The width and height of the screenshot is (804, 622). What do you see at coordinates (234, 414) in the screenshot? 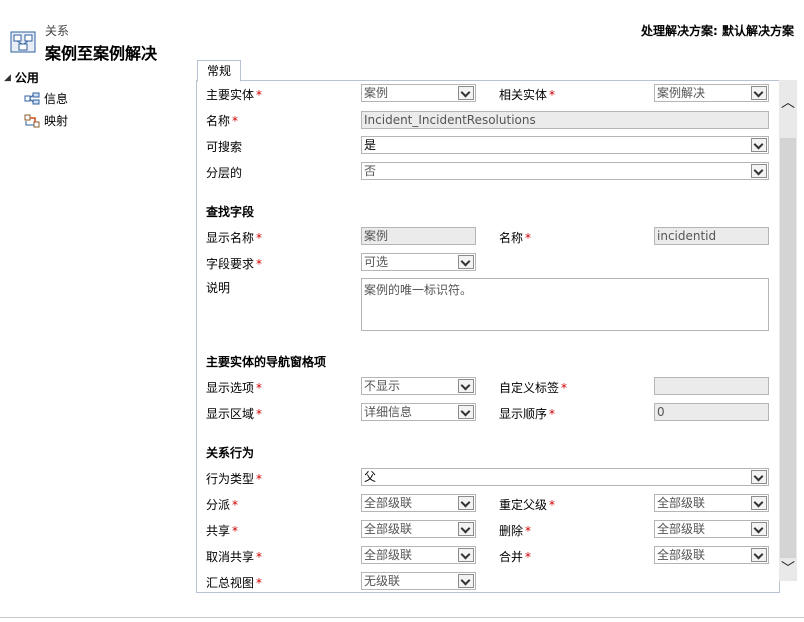
I see `display-area-label: 显示区域 *` at bounding box center [234, 414].